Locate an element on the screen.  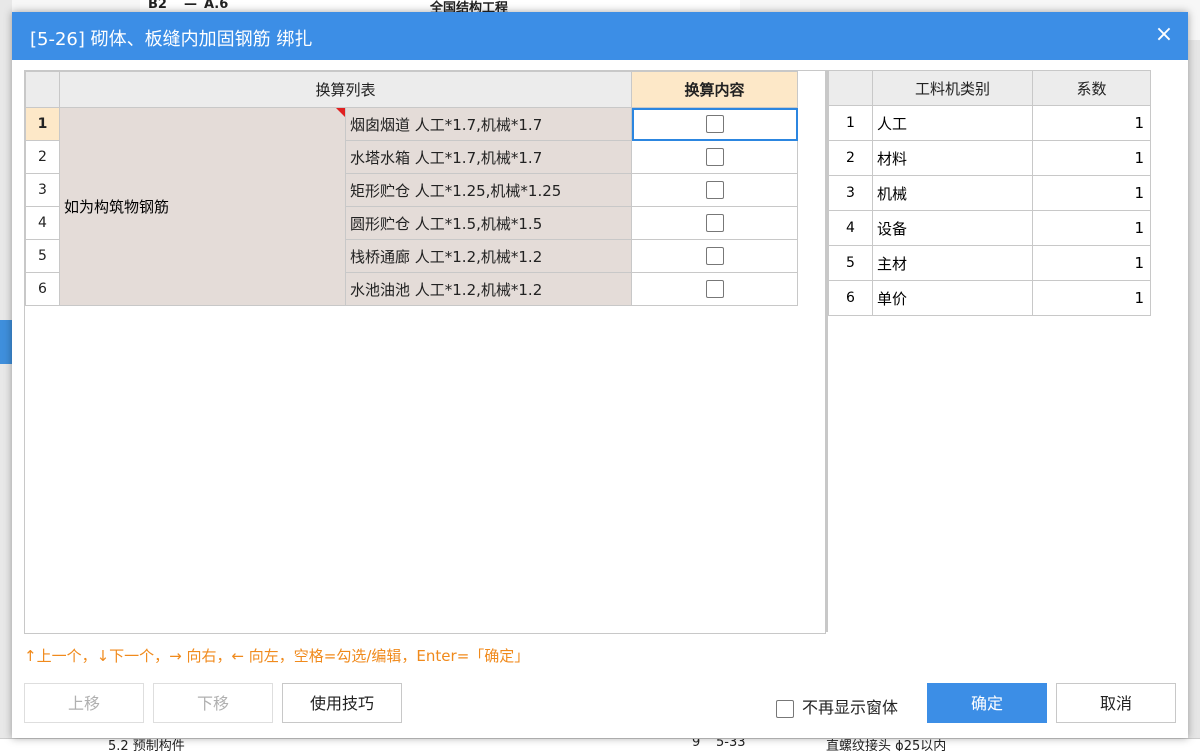
comment-marker-icon is located at coordinates (340, 112).